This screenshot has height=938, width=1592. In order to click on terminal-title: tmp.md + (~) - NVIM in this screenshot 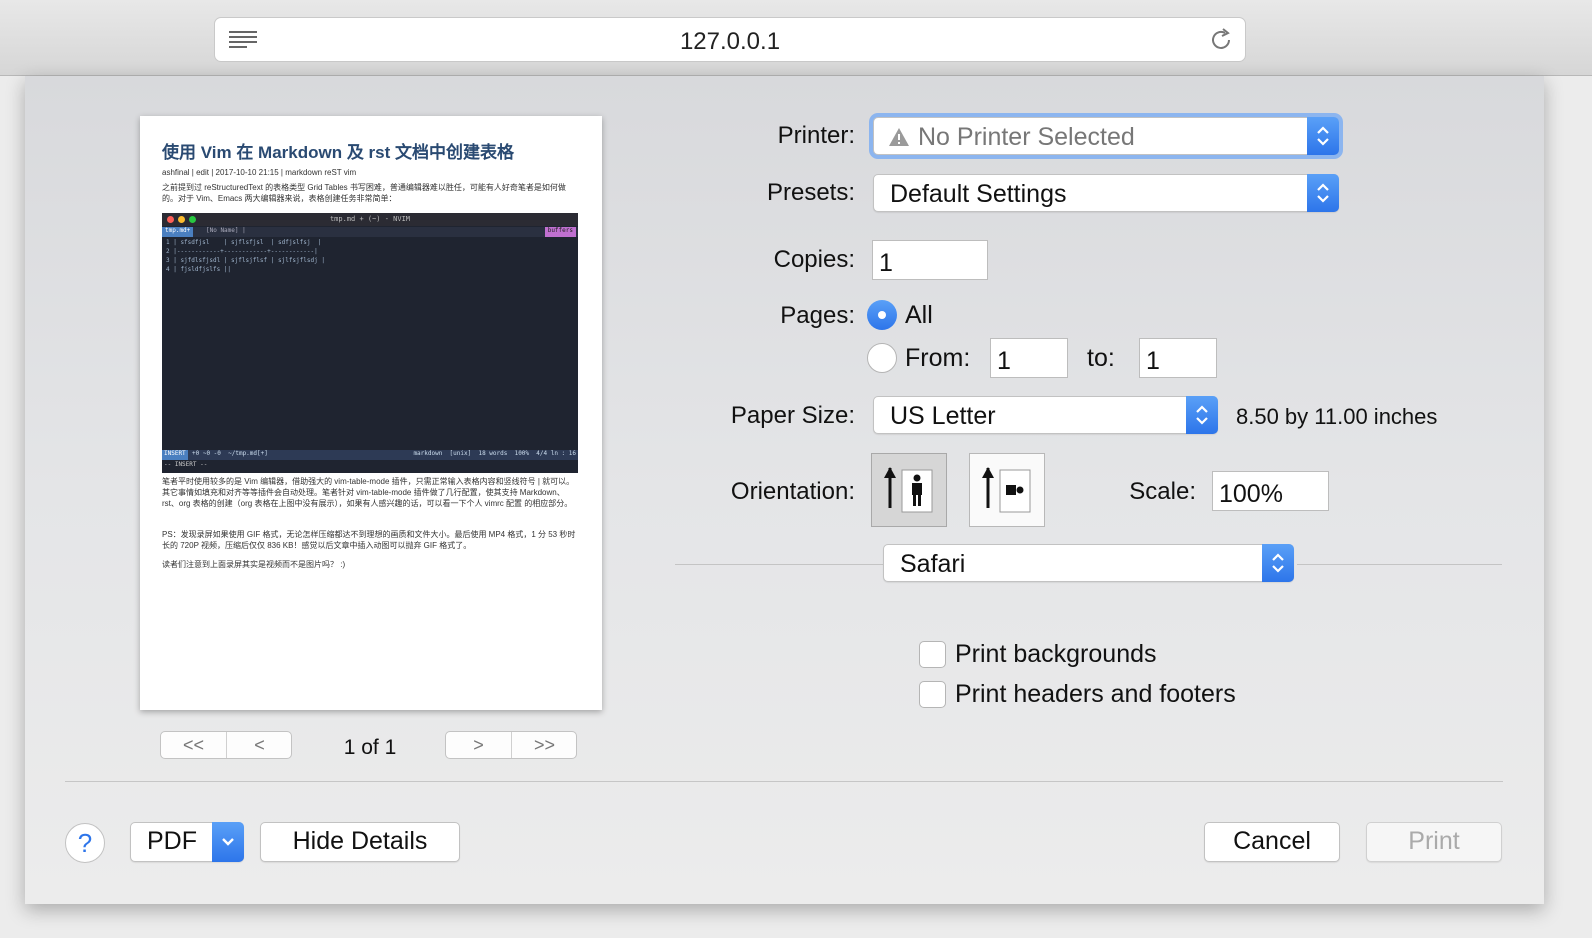, I will do `click(370, 219)`.